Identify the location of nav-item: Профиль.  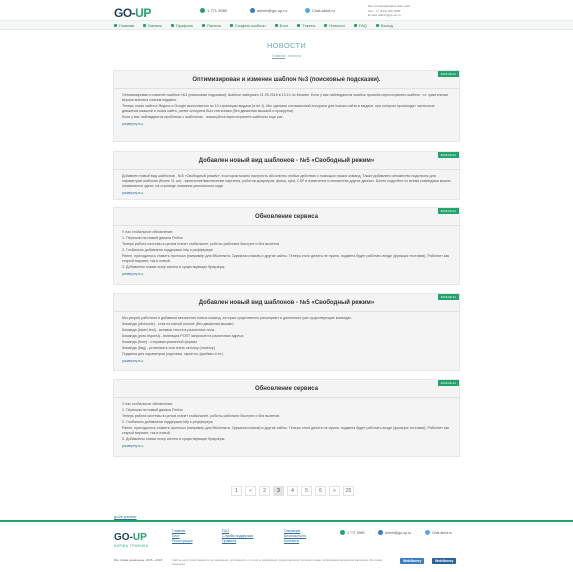
(181, 25).